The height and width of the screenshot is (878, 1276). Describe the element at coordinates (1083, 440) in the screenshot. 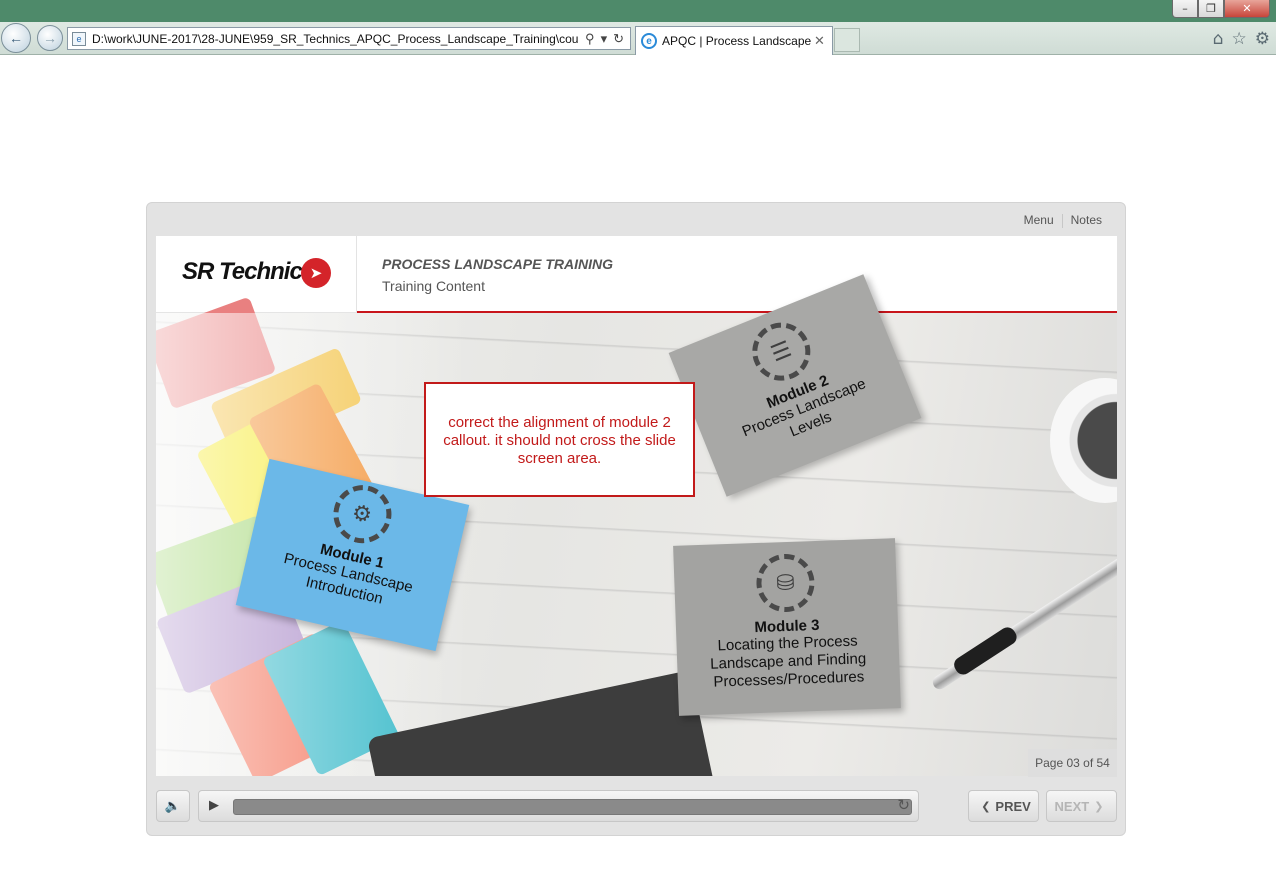

I see `coffee-cup-image` at that location.